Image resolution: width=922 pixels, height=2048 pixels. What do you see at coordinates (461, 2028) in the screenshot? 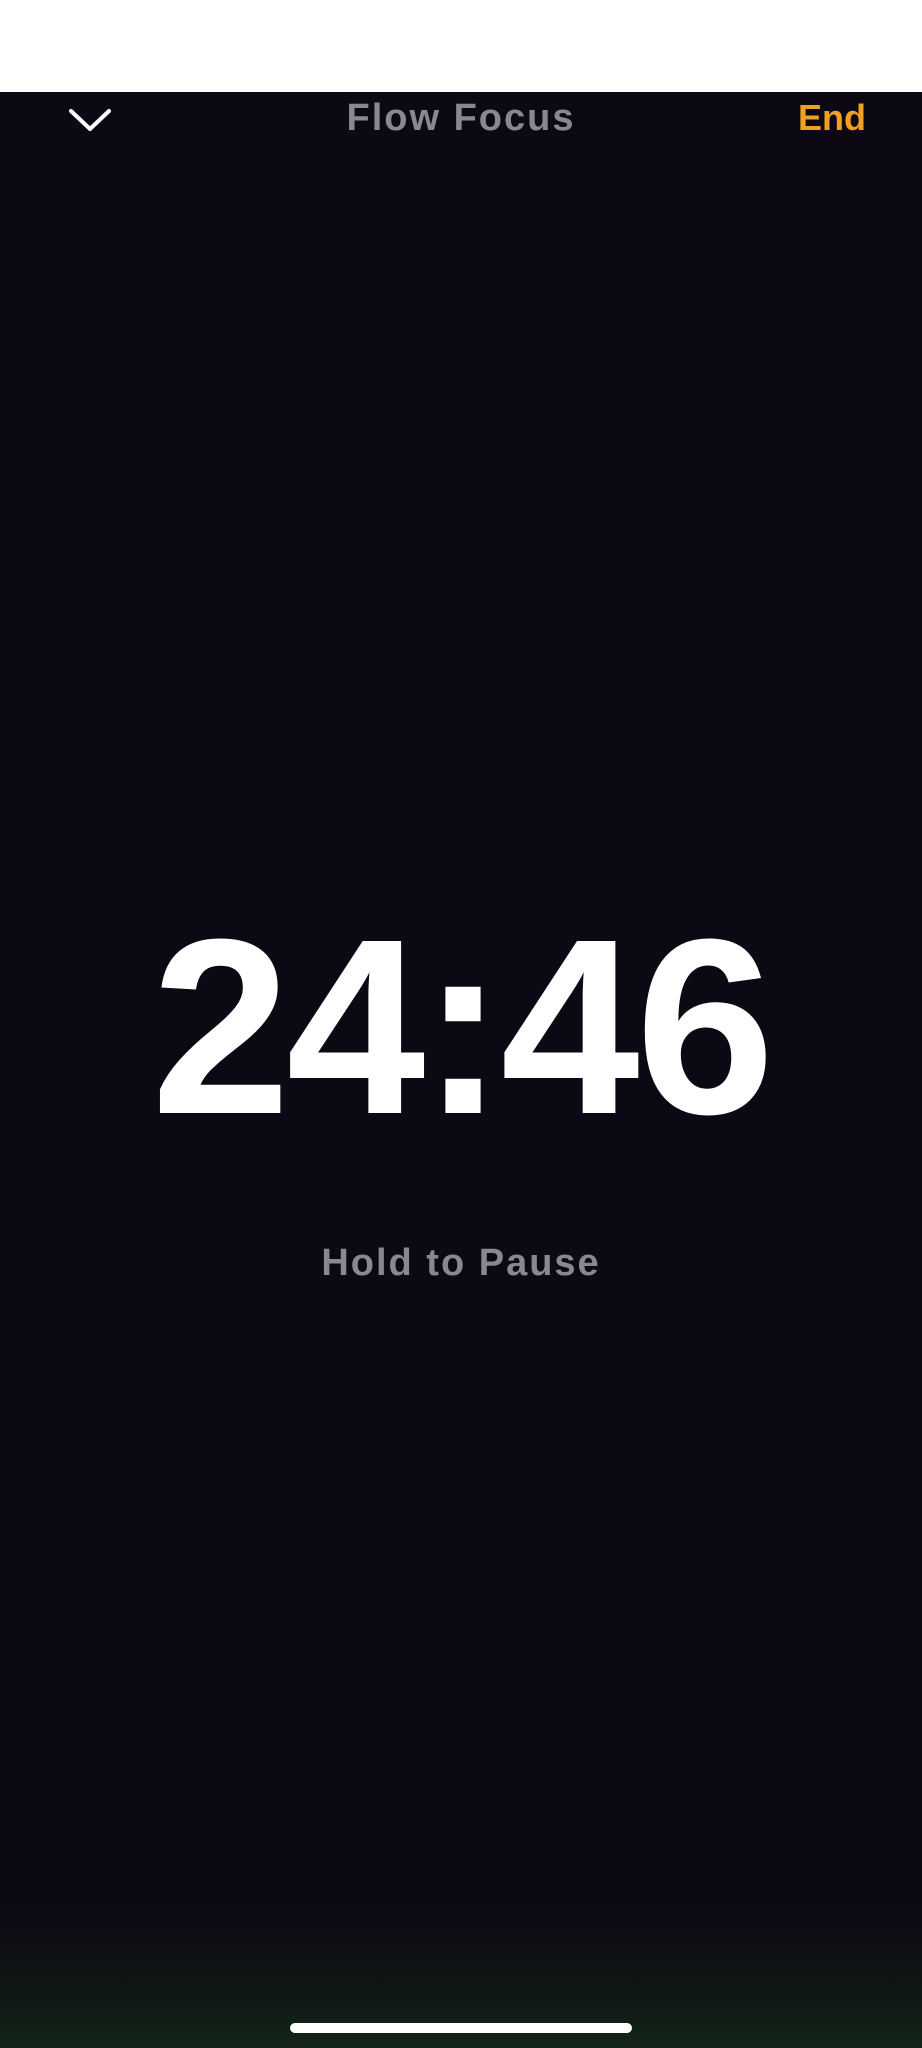
I see `home-indicator` at bounding box center [461, 2028].